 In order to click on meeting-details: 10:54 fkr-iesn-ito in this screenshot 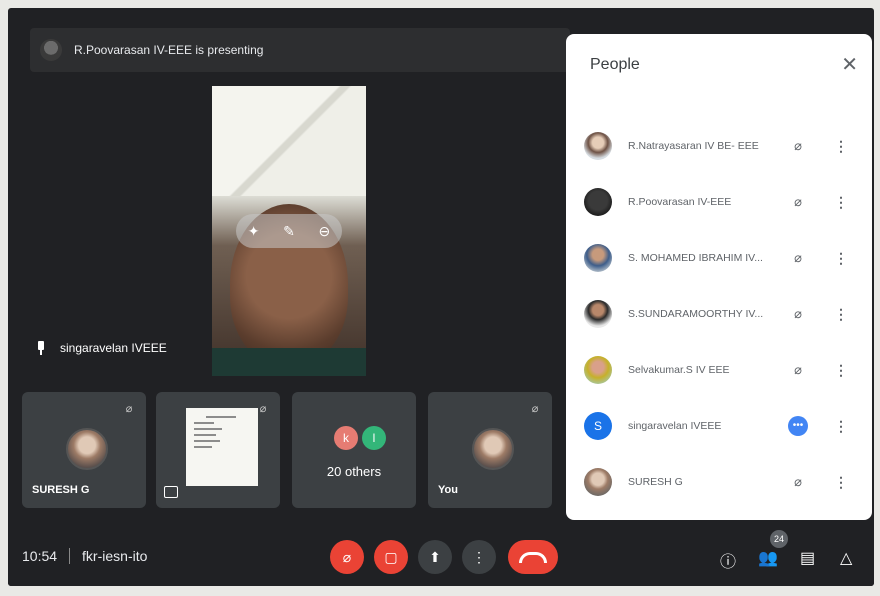, I will do `click(84, 556)`.